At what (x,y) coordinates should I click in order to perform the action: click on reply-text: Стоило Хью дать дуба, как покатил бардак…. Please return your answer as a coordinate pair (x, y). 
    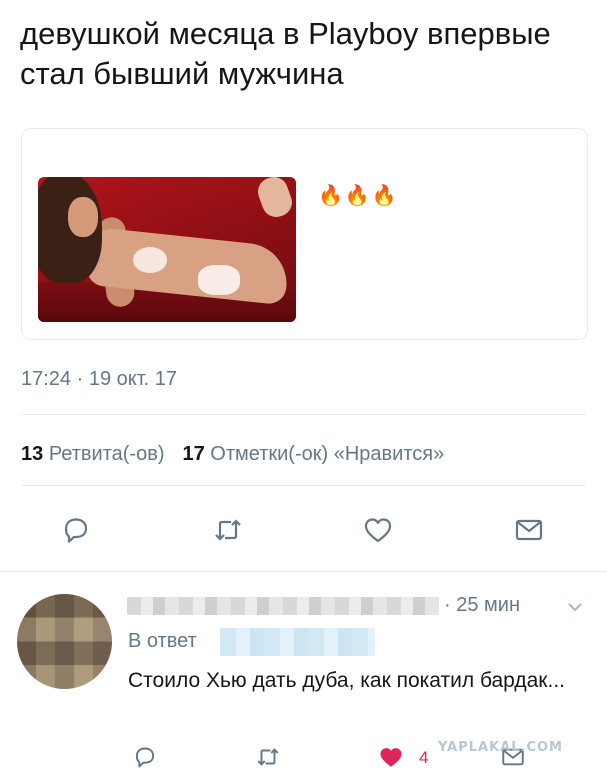
    Looking at the image, I should click on (346, 680).